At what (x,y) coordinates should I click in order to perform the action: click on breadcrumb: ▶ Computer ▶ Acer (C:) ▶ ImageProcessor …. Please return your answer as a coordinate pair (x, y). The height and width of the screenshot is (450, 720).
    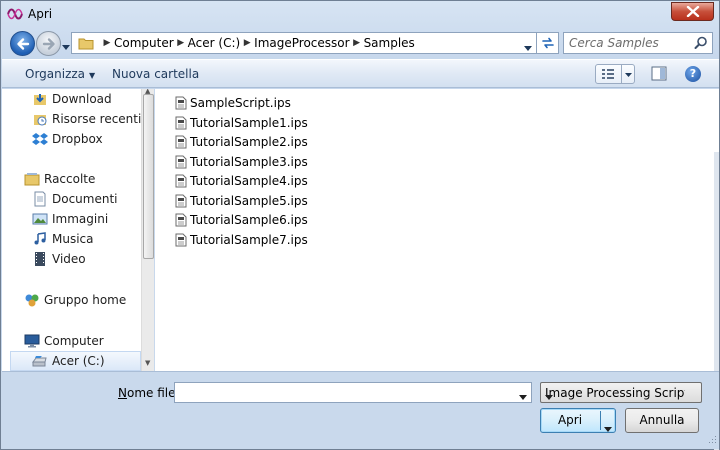
    Looking at the image, I should click on (304, 43).